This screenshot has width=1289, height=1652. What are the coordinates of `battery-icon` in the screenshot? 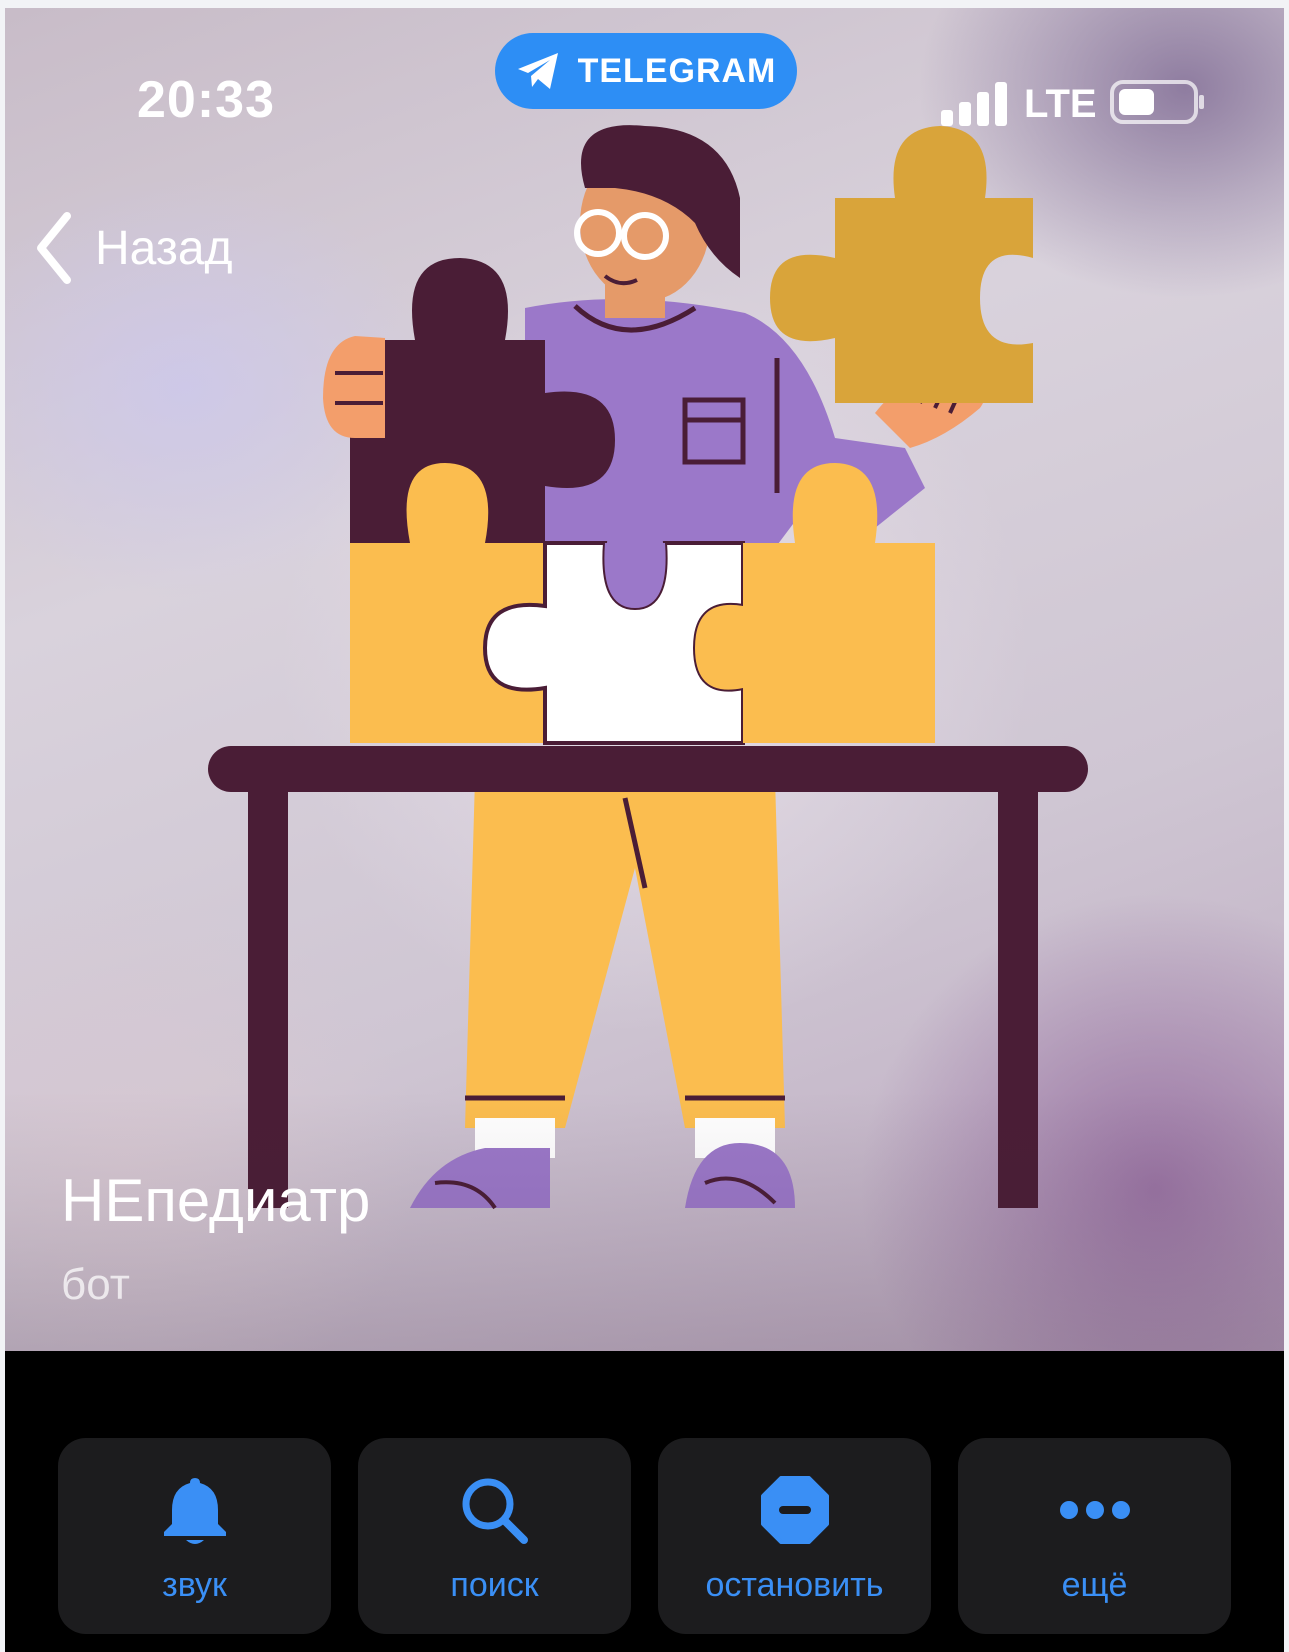 It's located at (1157, 102).